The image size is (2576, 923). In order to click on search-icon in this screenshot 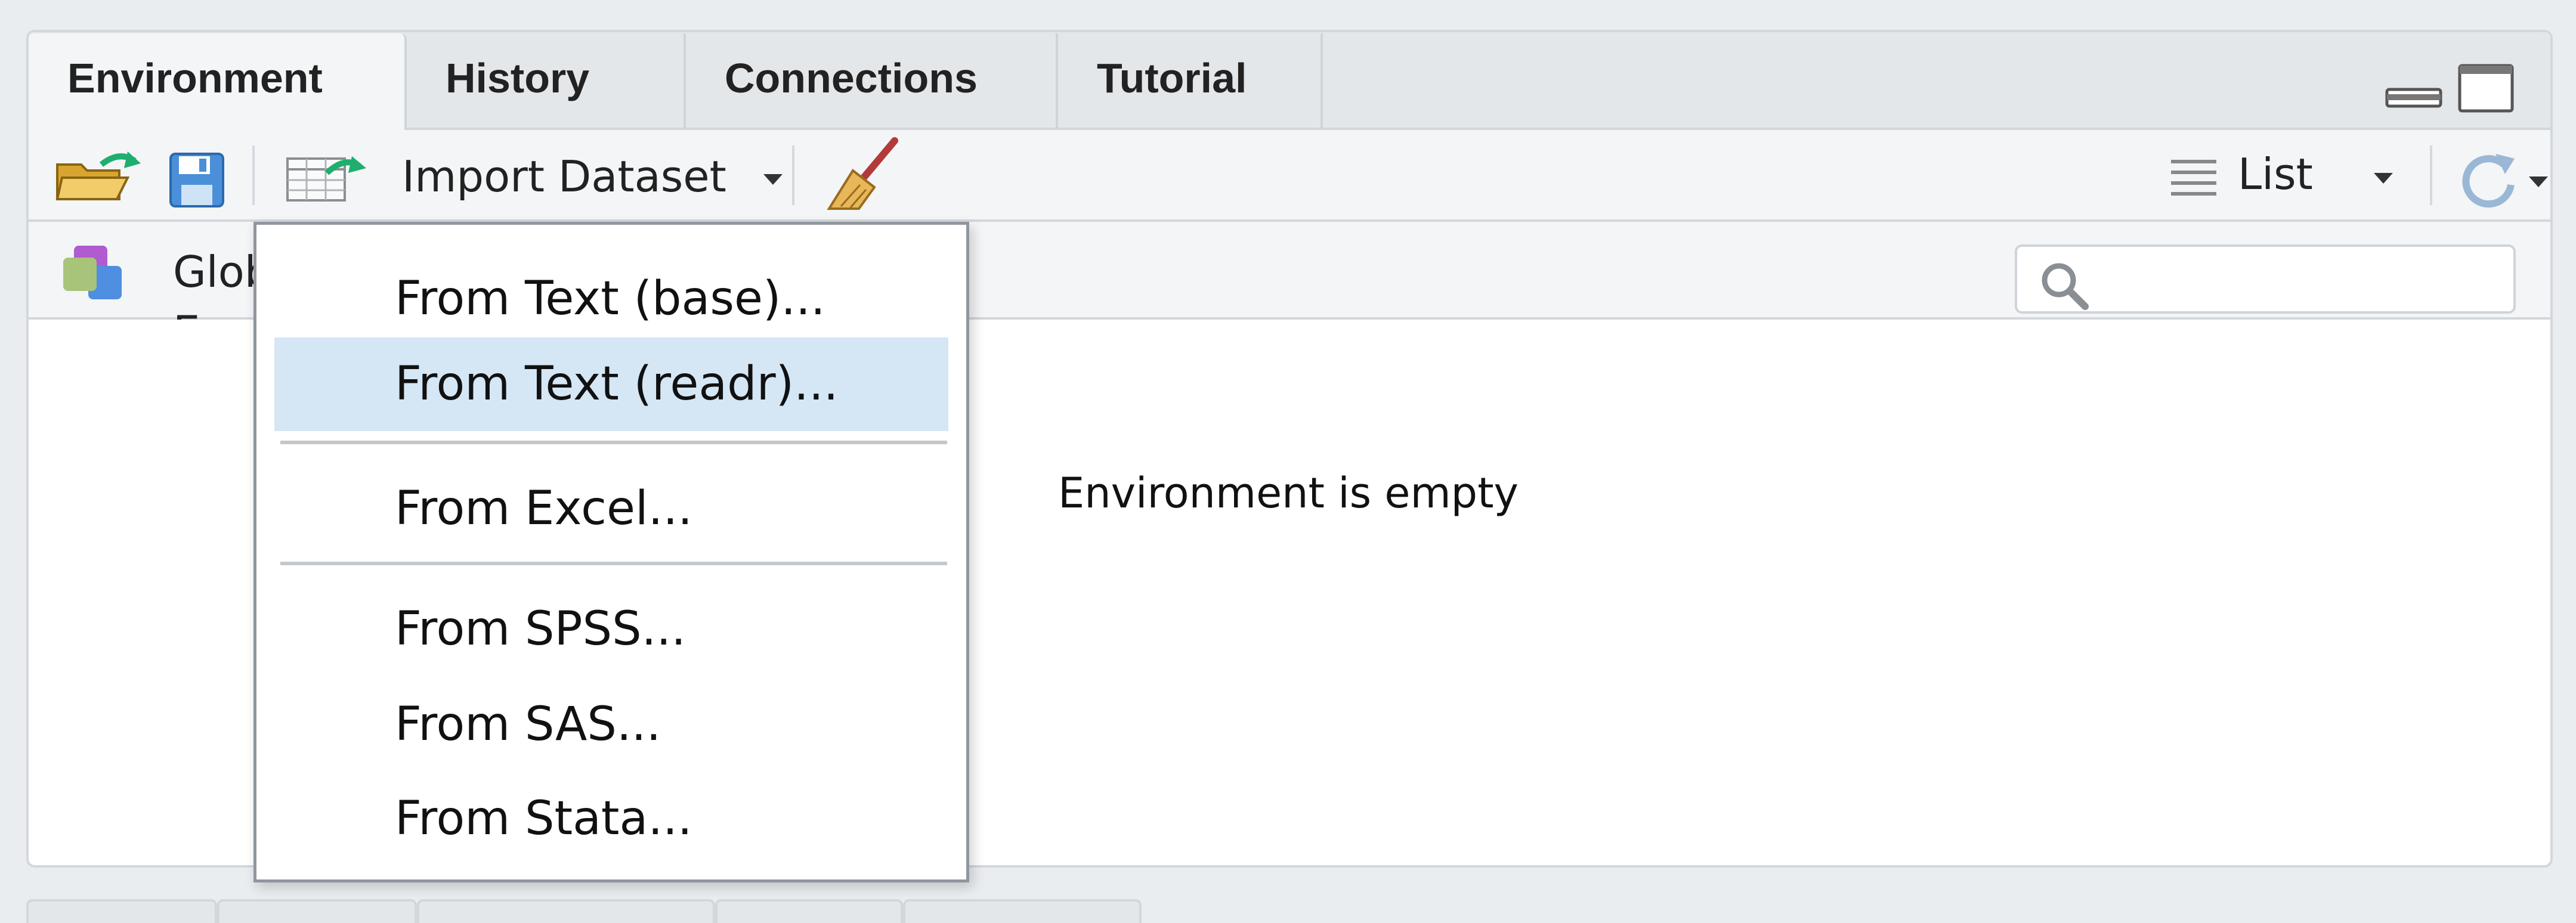, I will do `click(2065, 286)`.